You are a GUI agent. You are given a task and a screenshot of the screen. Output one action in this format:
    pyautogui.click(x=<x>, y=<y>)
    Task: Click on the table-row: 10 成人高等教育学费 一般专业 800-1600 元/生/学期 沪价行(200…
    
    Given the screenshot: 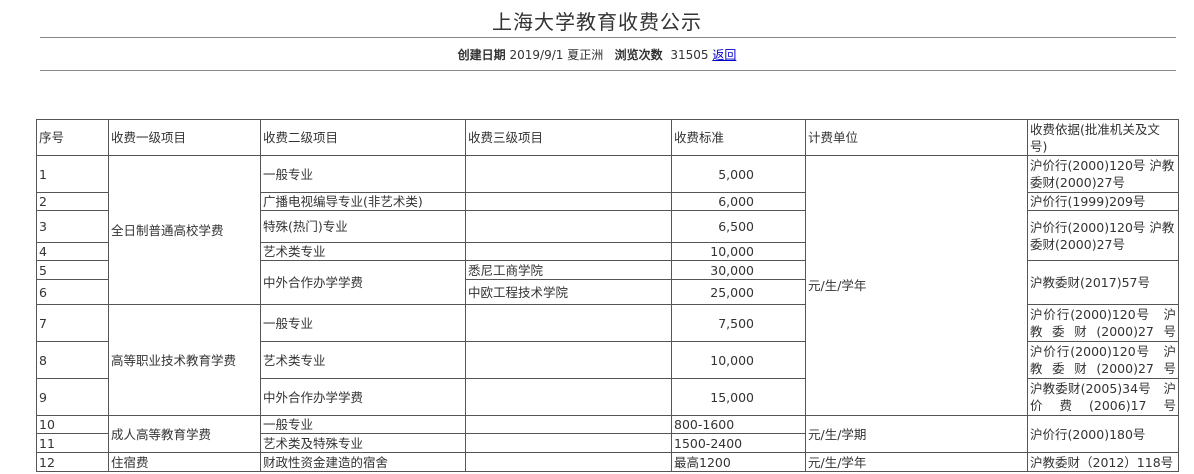 What is the action you would take?
    pyautogui.click(x=607, y=434)
    